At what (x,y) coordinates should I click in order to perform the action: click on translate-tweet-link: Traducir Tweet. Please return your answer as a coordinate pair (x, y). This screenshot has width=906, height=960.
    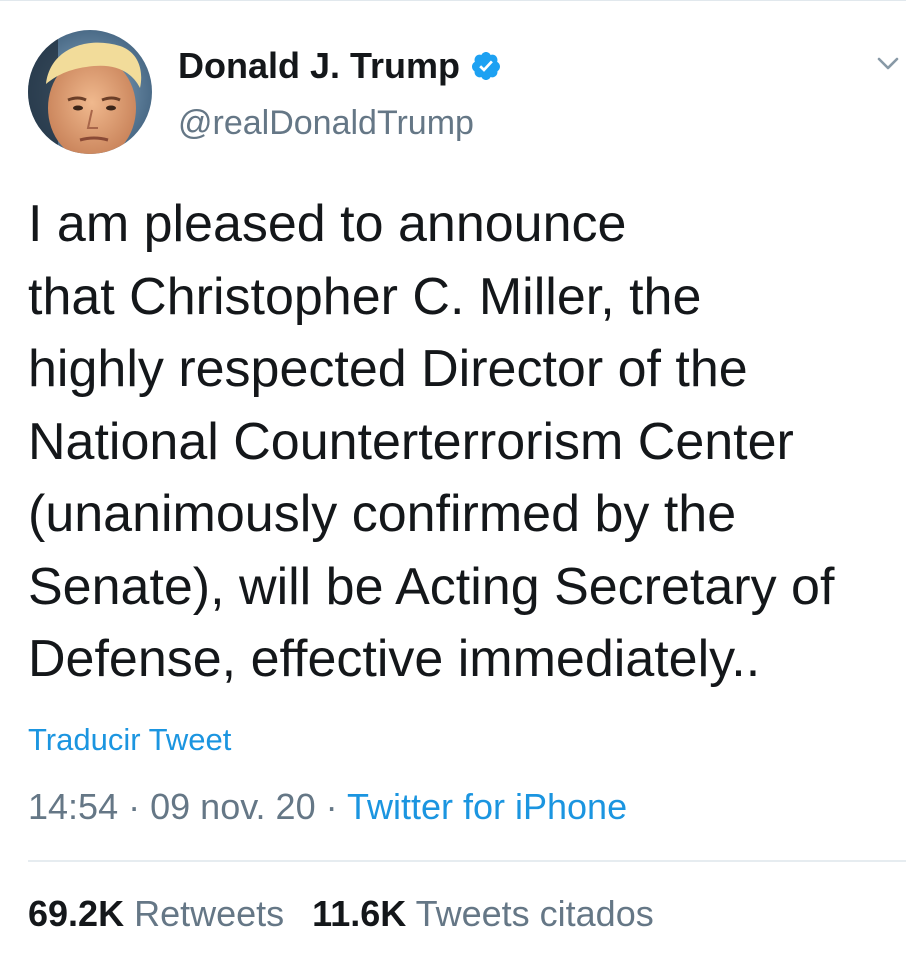
    Looking at the image, I should click on (129, 740).